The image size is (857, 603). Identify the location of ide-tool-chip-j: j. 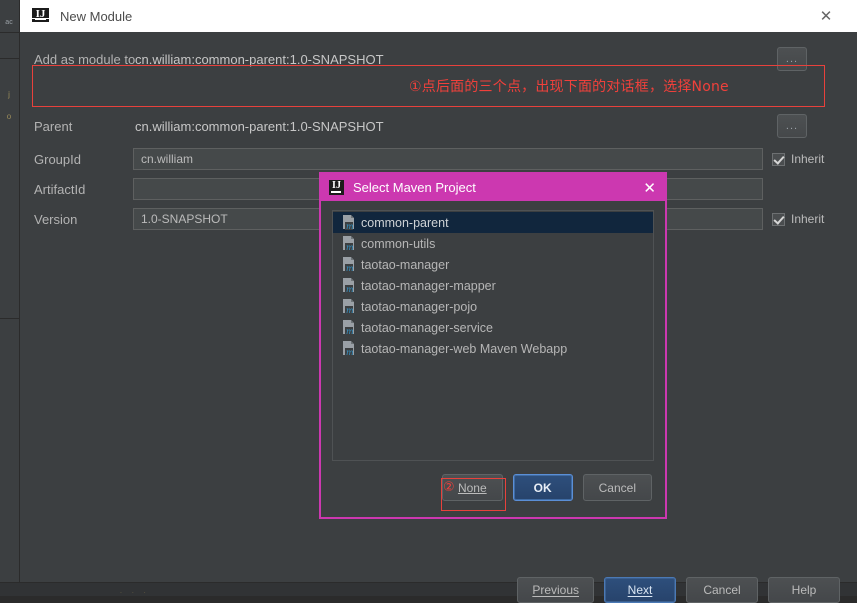
(9, 94).